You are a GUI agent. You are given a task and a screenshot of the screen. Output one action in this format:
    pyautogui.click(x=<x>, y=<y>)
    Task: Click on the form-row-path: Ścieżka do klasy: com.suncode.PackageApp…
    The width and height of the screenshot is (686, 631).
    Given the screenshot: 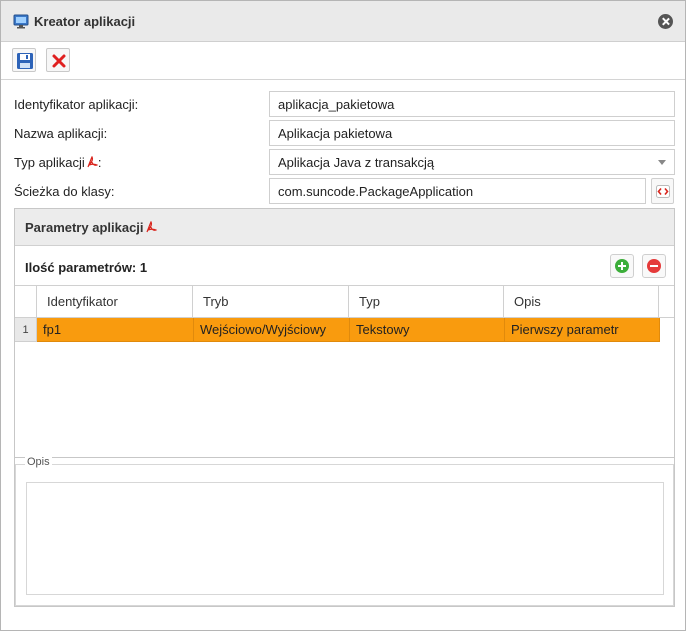 What is the action you would take?
    pyautogui.click(x=343, y=191)
    